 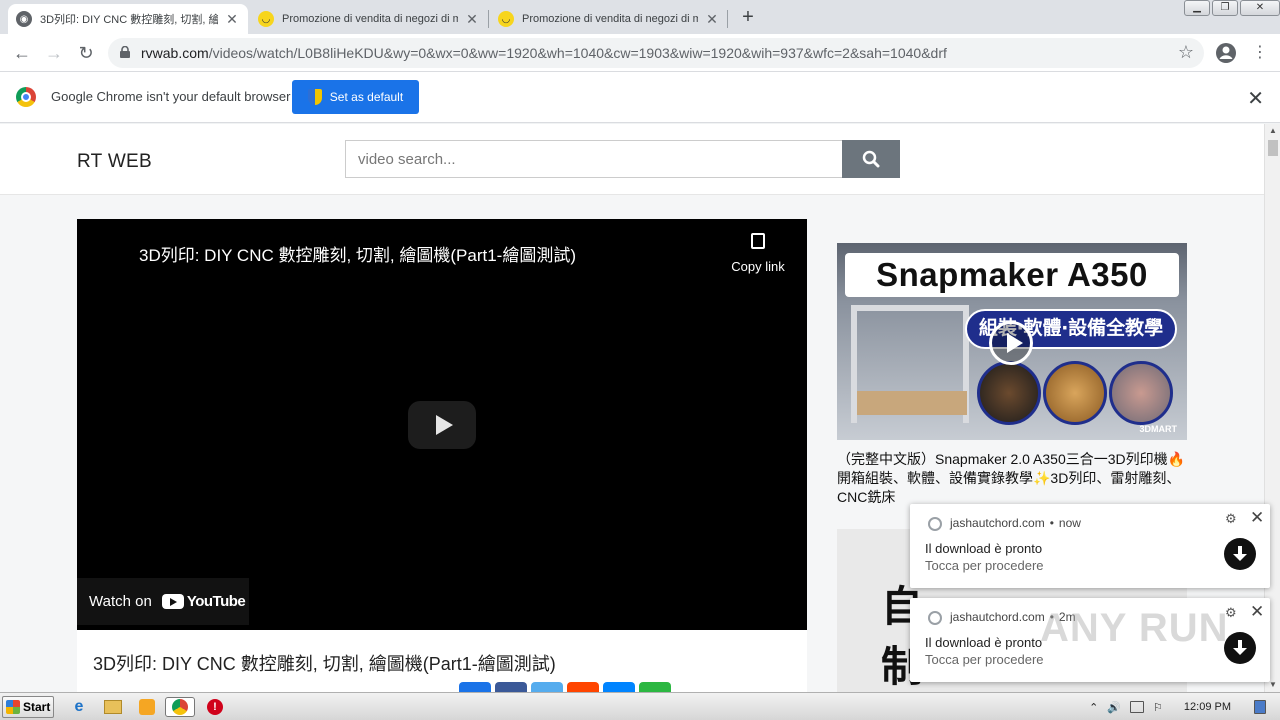 I want to click on set-as-default-button: Set as default, so click(x=355, y=97).